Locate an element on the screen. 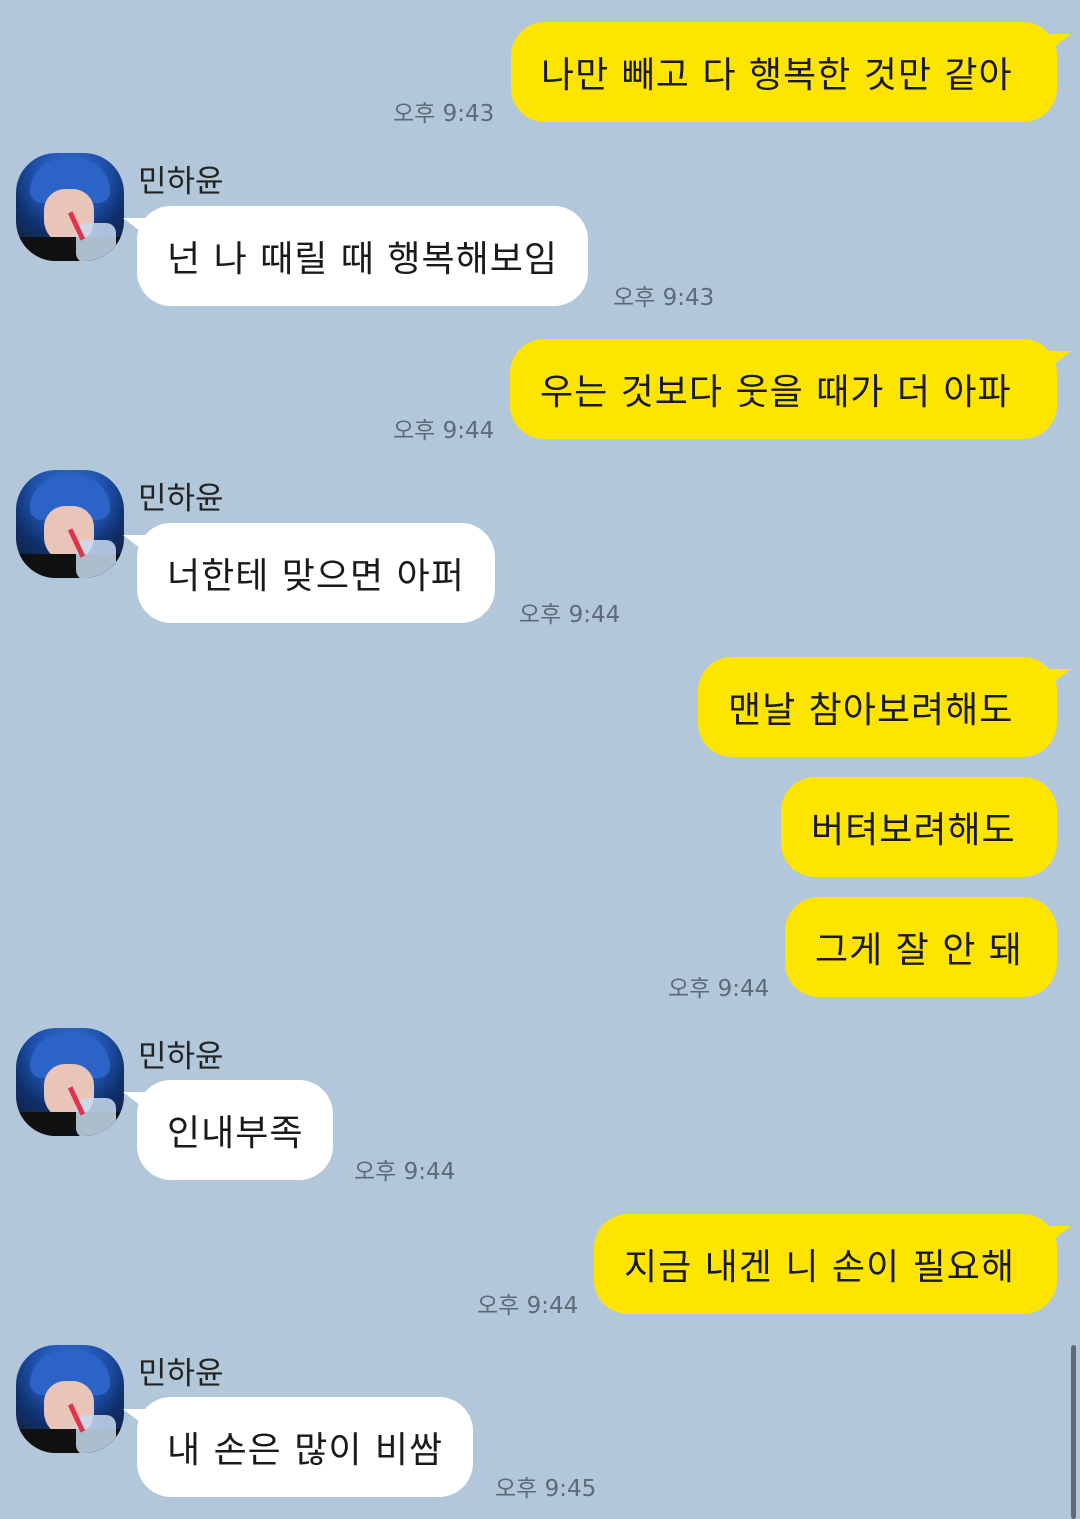 The height and width of the screenshot is (1519, 1080). contact-message-bubble: 인내부족 is located at coordinates (228, 1130).